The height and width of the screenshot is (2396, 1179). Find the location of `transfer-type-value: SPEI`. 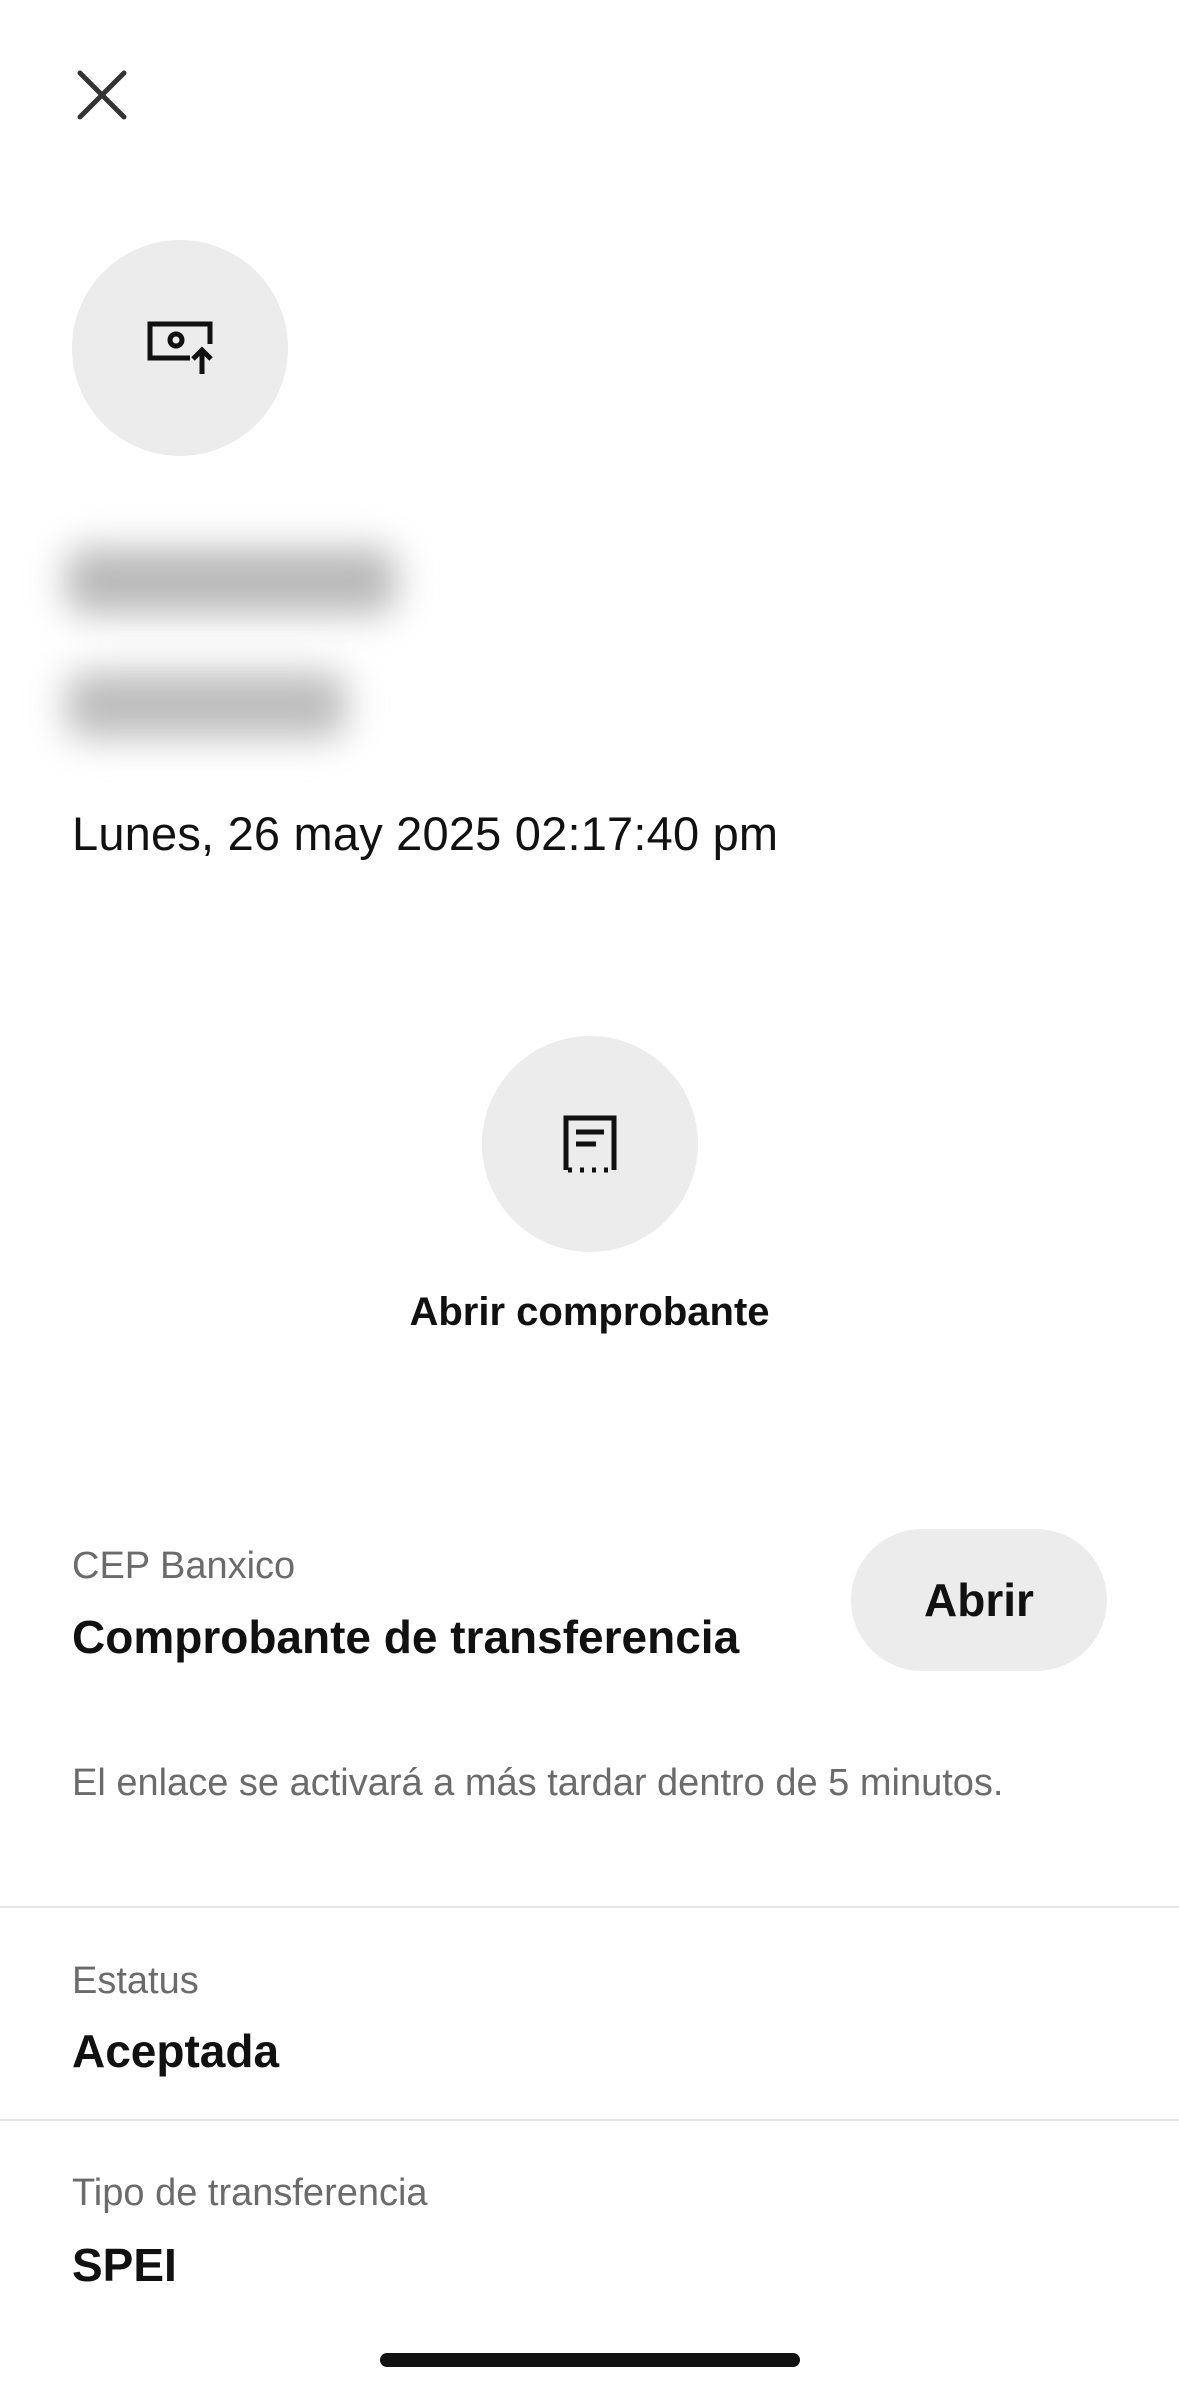

transfer-type-value: SPEI is located at coordinates (124, 2265).